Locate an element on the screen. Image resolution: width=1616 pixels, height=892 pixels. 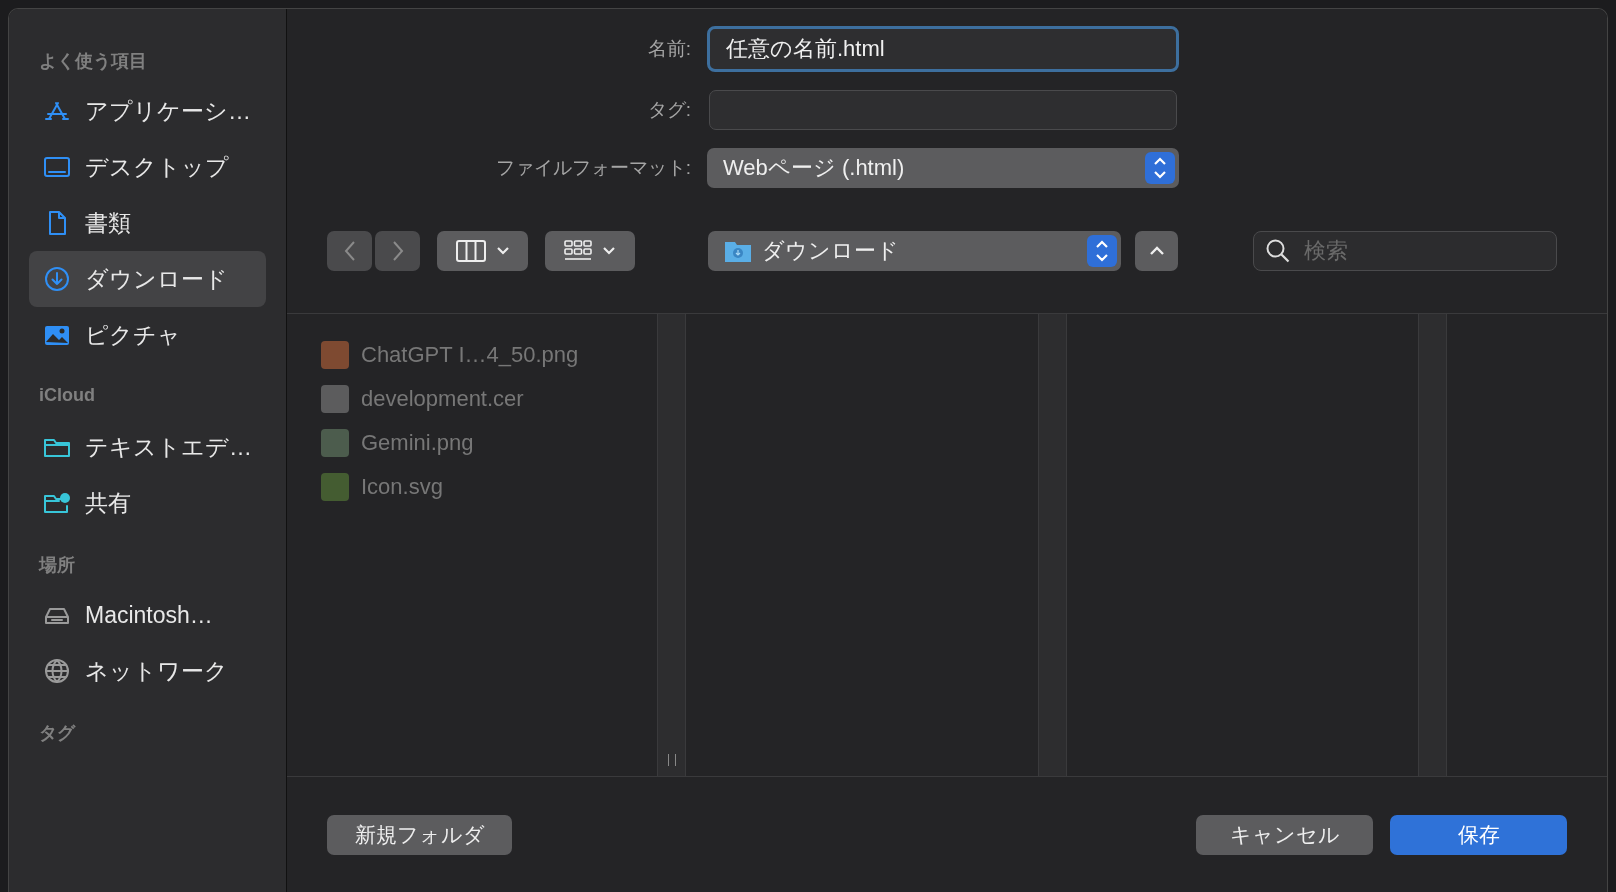
forward-button is located at coordinates (397, 251).